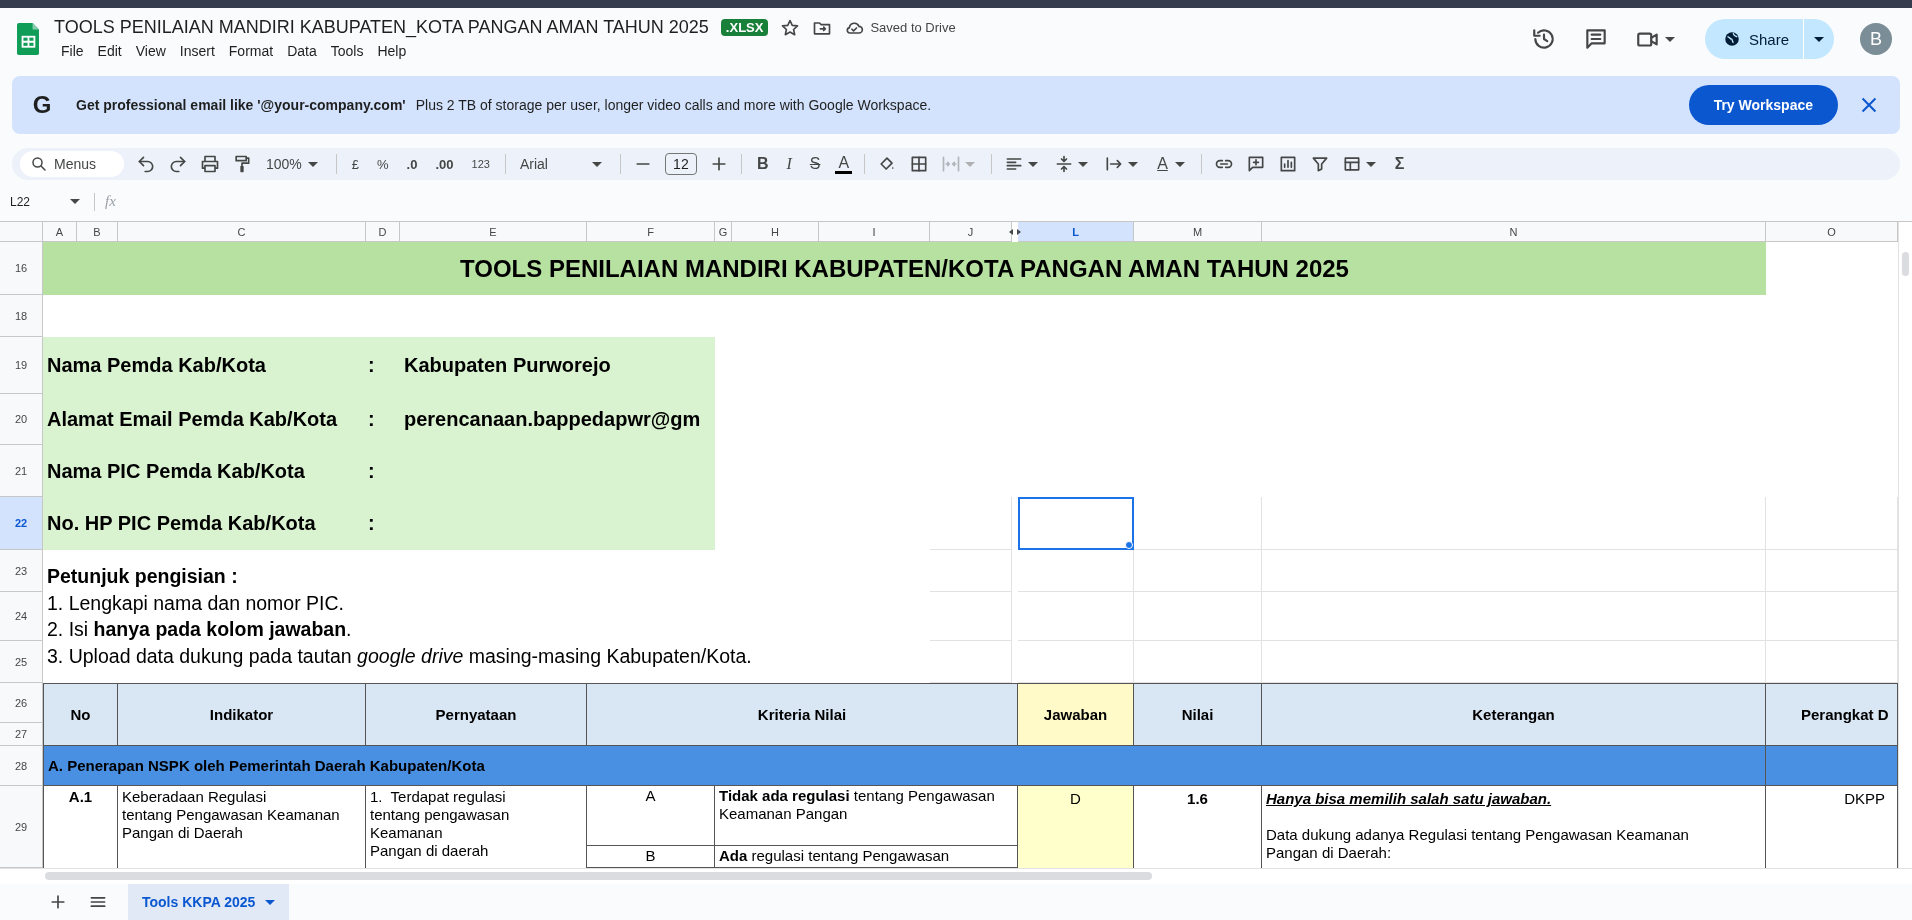  Describe the element at coordinates (412, 164) in the screenshot. I see `decrease-decimals-button: .0` at that location.